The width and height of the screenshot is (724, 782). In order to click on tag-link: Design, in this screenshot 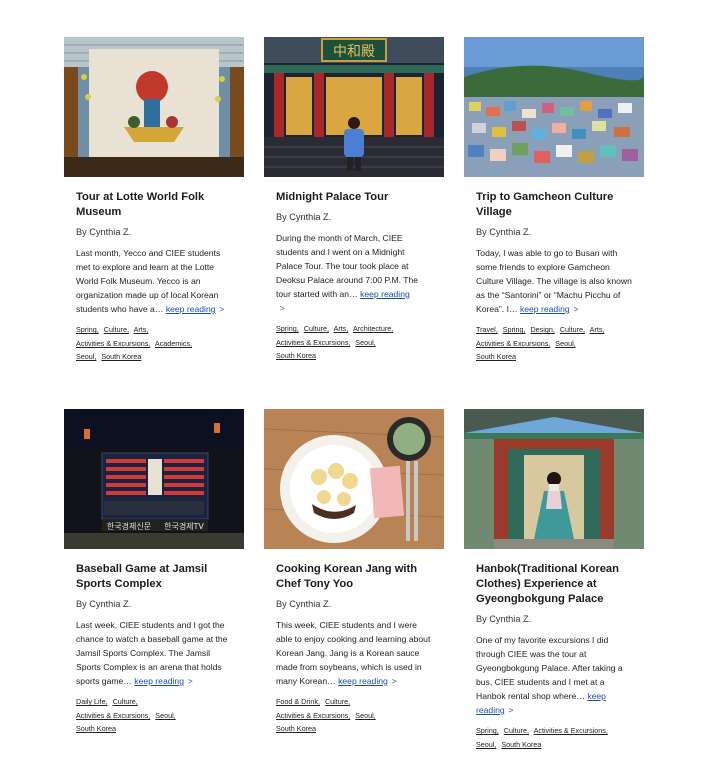, I will do `click(542, 329)`.